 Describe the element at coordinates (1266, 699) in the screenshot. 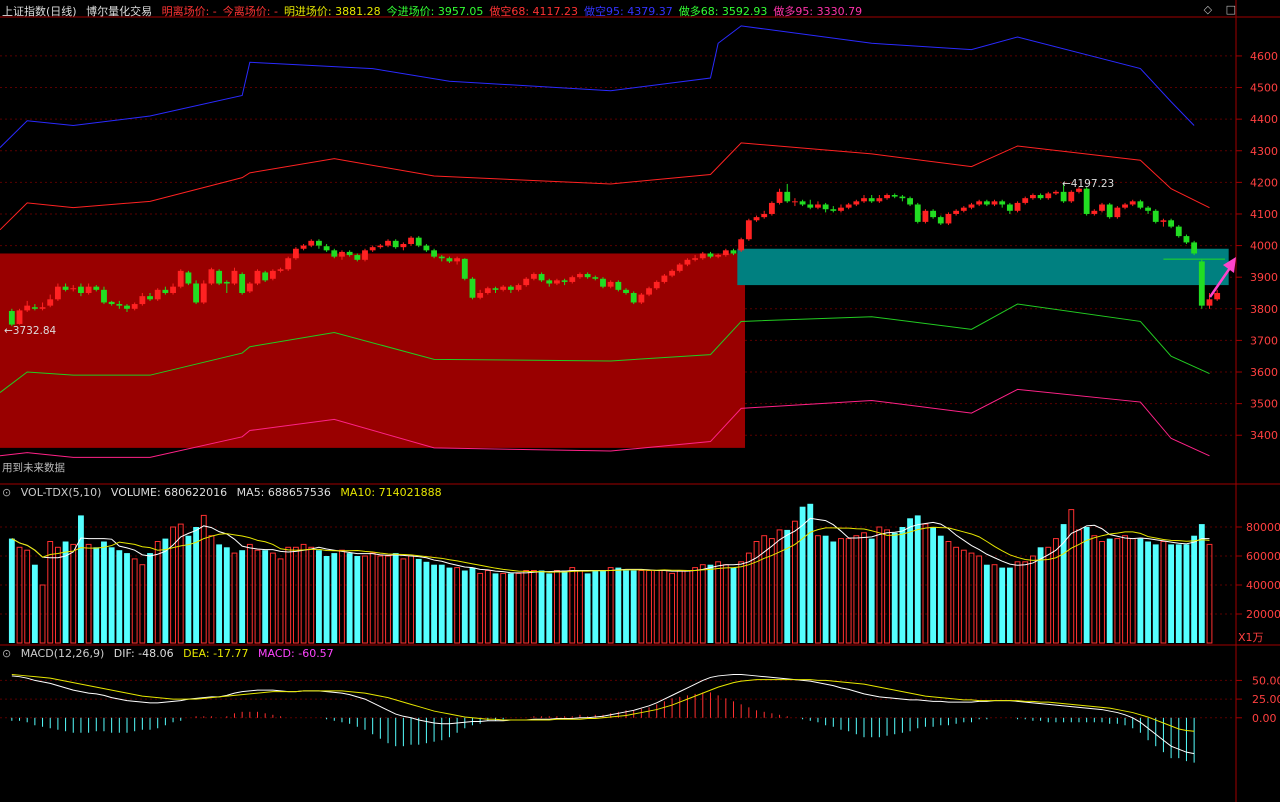

I see `macd-tick-label: 25.00` at that location.